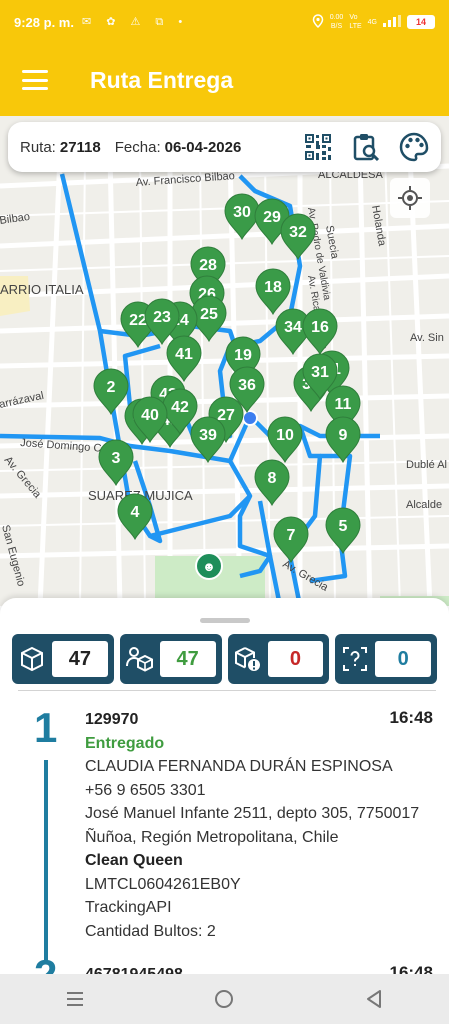 The height and width of the screenshot is (1024, 449). What do you see at coordinates (224, 962) in the screenshot?
I see `delivery-item: 2 16:48 46781945498` at bounding box center [224, 962].